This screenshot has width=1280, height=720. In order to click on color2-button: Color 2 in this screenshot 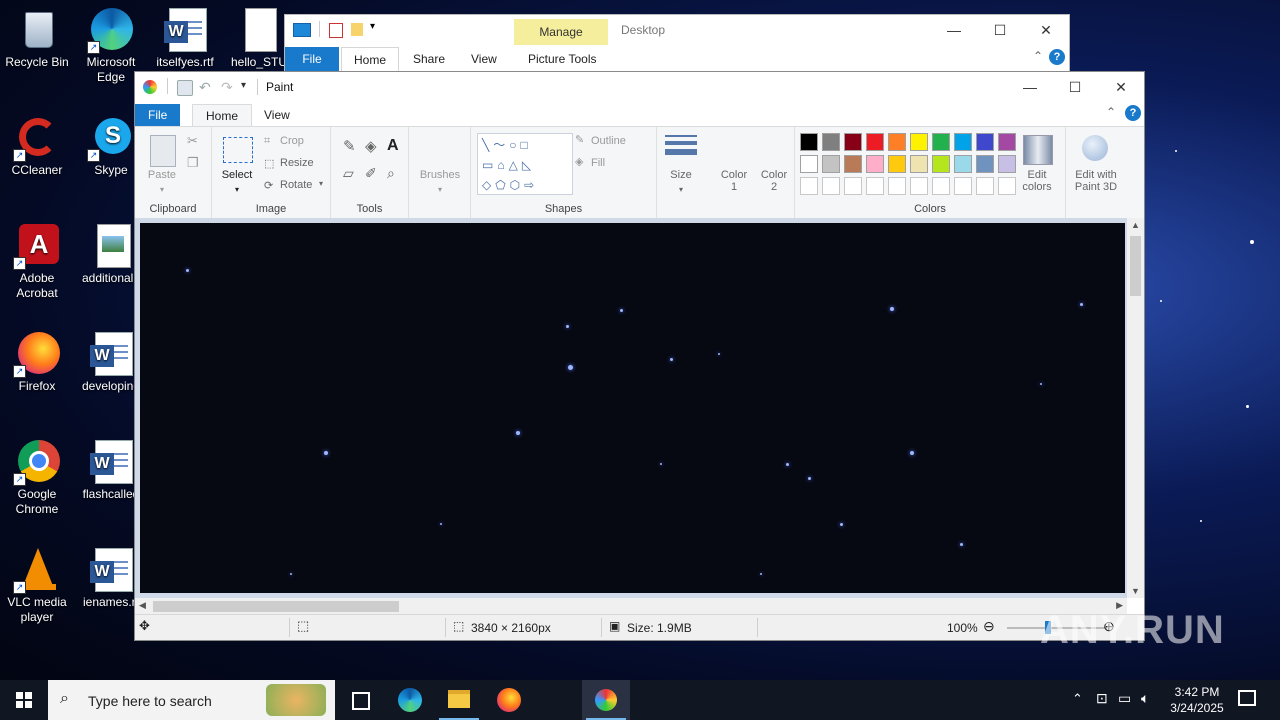, I will do `click(774, 181)`.